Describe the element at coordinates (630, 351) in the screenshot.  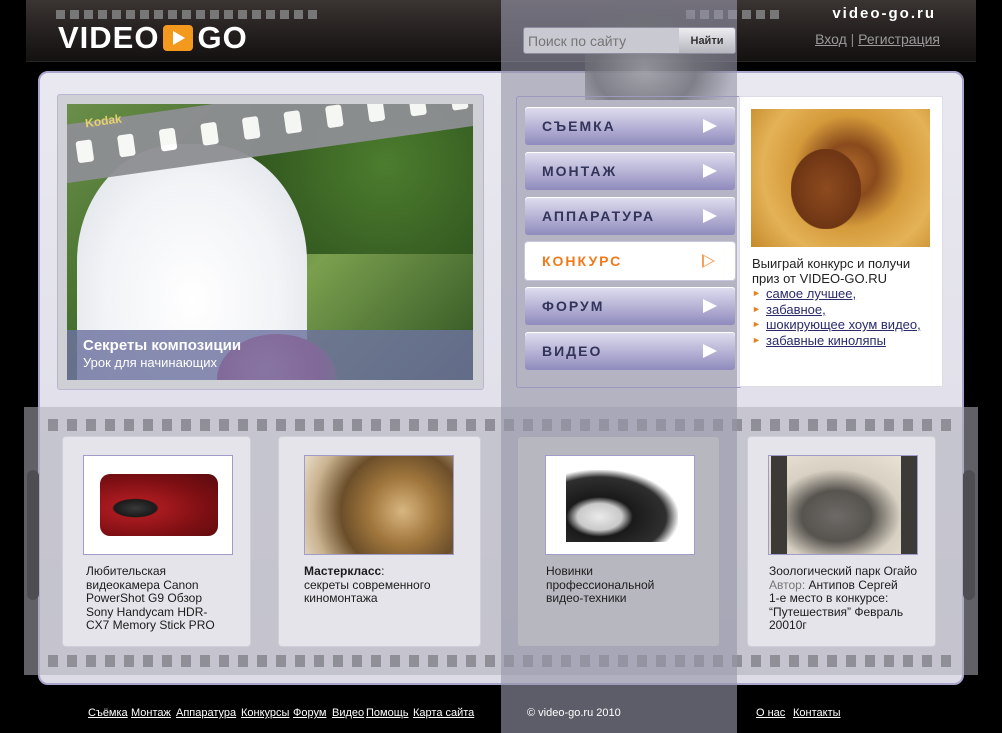
I see `menu-item-video: ВИДЕО` at that location.